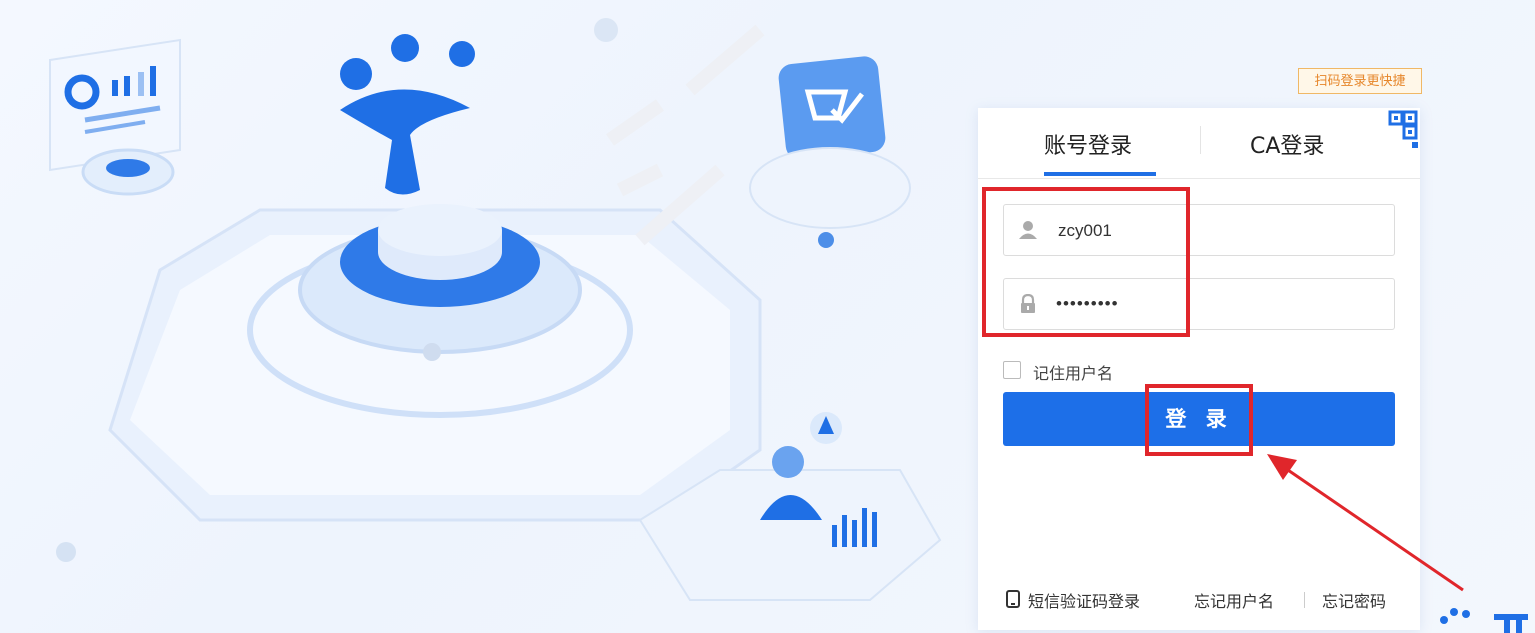 This screenshot has width=1535, height=633. I want to click on tab-ca-login: CA登录, so click(1287, 144).